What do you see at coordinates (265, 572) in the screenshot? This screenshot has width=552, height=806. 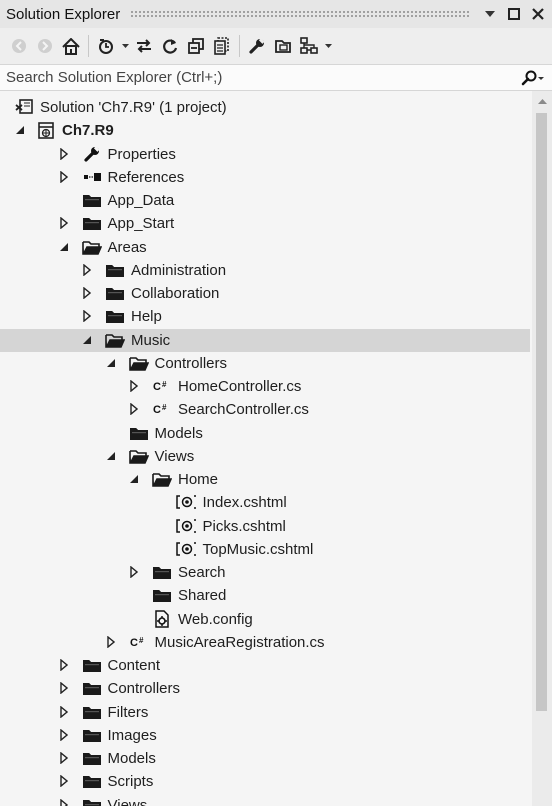 I see `tree-item: Search` at bounding box center [265, 572].